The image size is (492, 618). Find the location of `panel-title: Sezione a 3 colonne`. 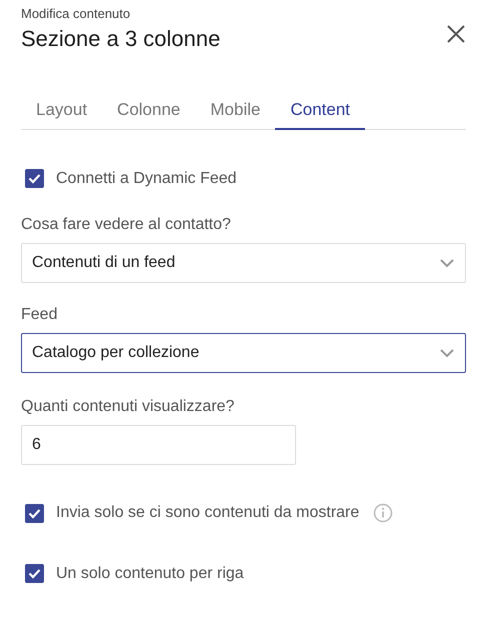

panel-title: Sezione a 3 colonne is located at coordinates (120, 39).